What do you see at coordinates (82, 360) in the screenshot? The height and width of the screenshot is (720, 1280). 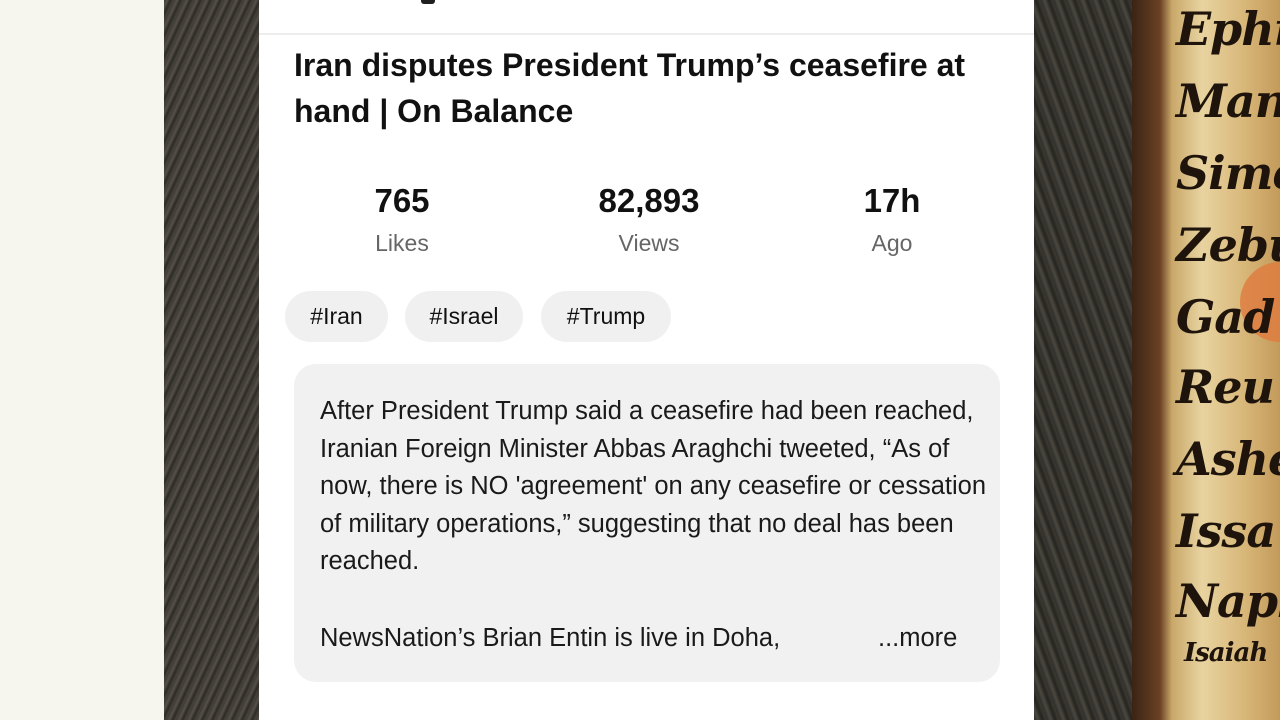 I see `left-margin` at bounding box center [82, 360].